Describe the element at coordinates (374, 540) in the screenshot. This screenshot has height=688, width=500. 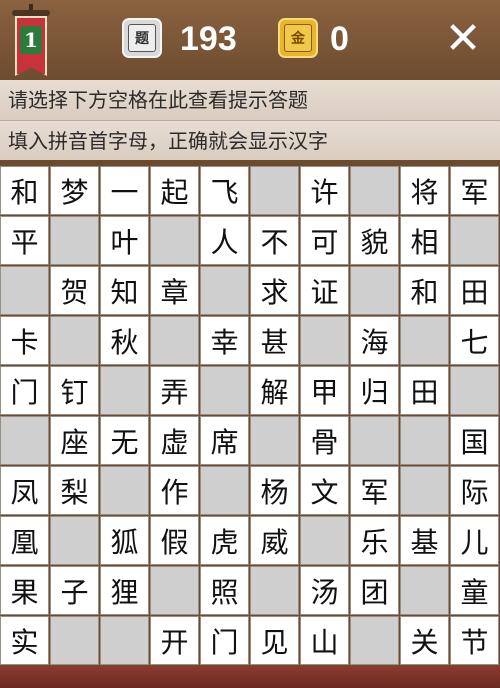
I see `grid-cell: 乐` at that location.